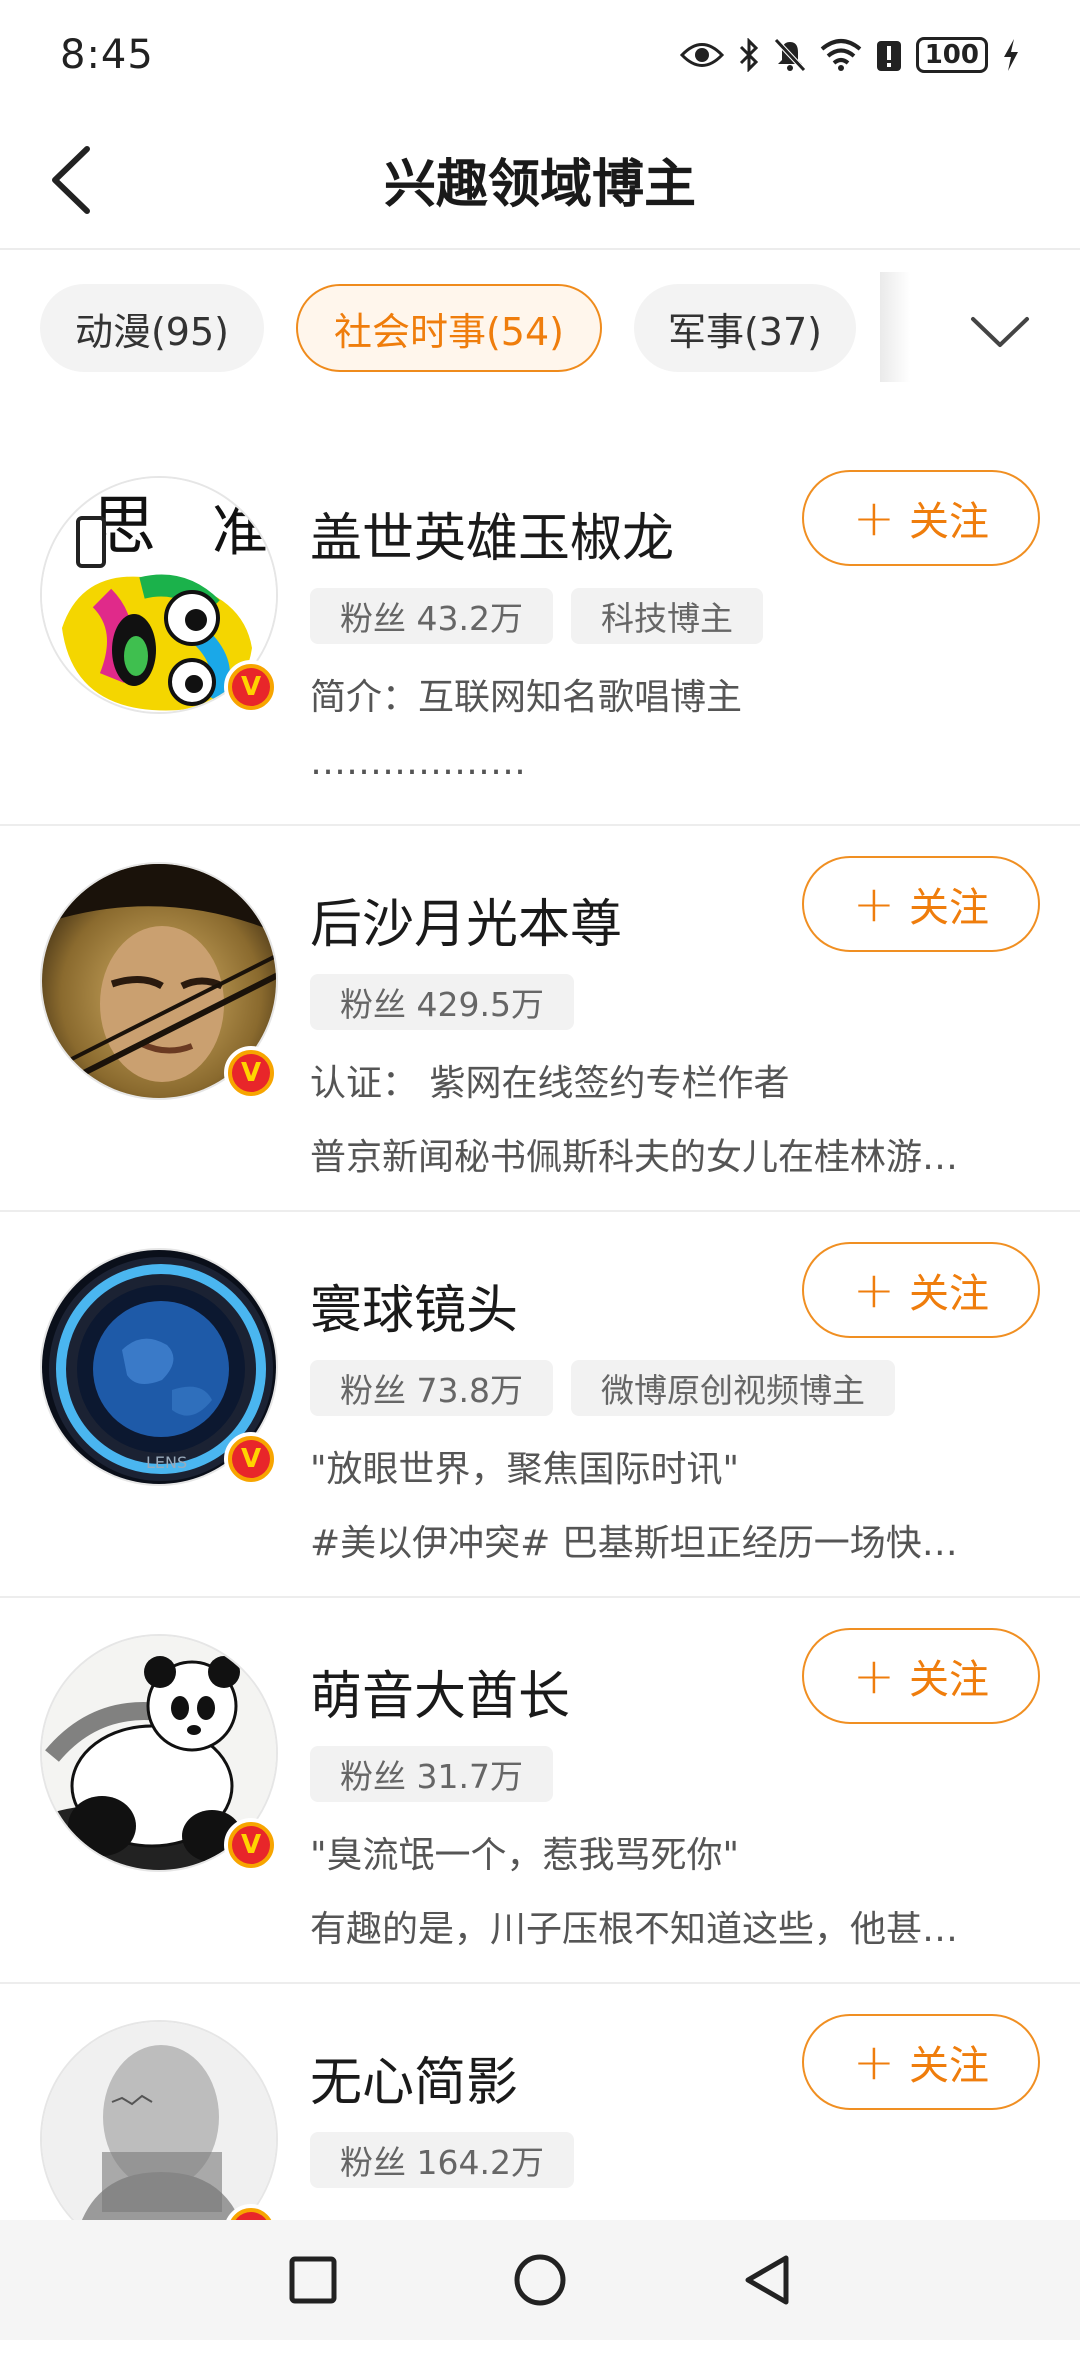  What do you see at coordinates (107, 55) in the screenshot?
I see `status-time: 8:45` at bounding box center [107, 55].